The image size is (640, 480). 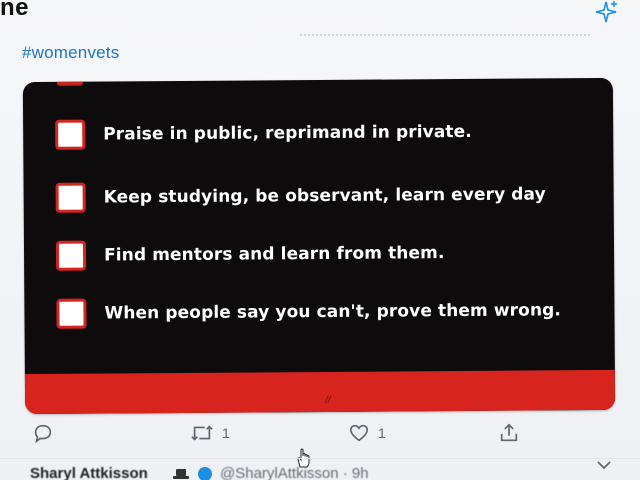 I want to click on checklist-item: Praise in public, reprimand in private., so click(x=263, y=133).